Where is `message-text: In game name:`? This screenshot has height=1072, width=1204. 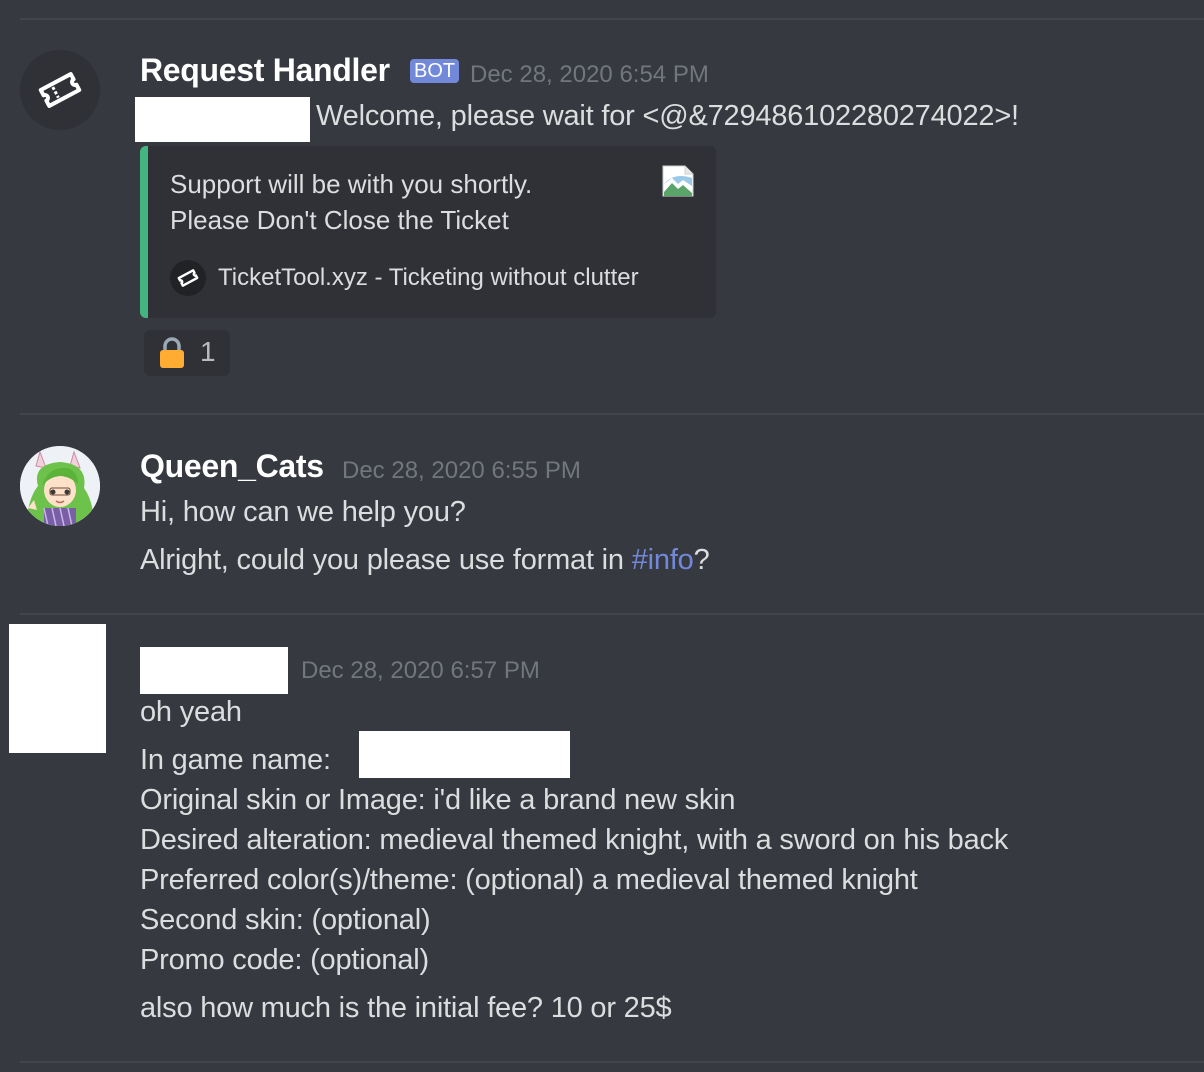 message-text: In game name: is located at coordinates (235, 760).